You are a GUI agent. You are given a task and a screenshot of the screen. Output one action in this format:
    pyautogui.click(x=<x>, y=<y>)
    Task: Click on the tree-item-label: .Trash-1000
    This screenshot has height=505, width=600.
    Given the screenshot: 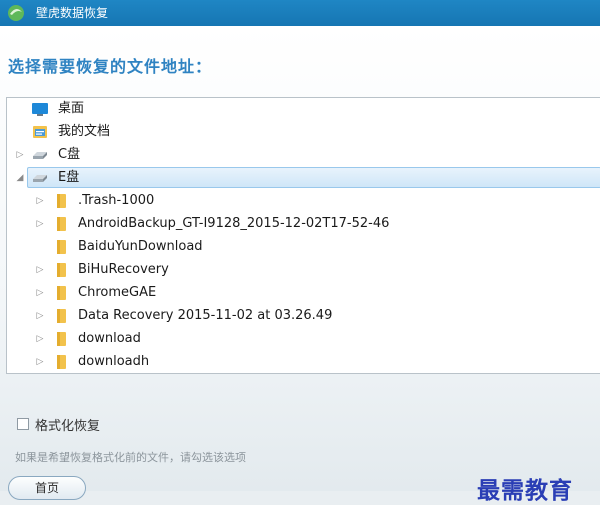 What is the action you would take?
    pyautogui.click(x=116, y=200)
    